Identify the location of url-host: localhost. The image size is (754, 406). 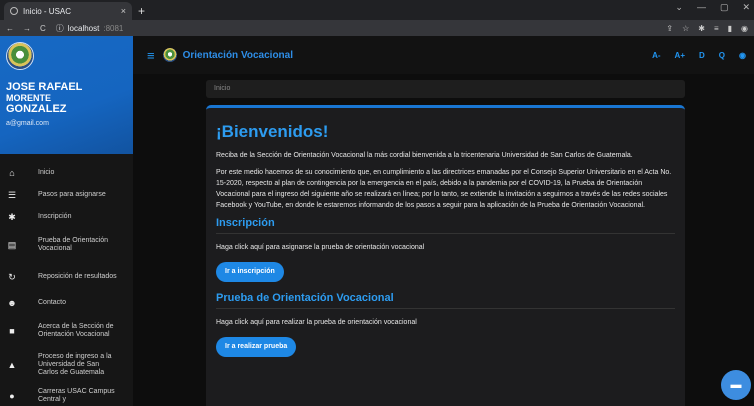
(83, 28).